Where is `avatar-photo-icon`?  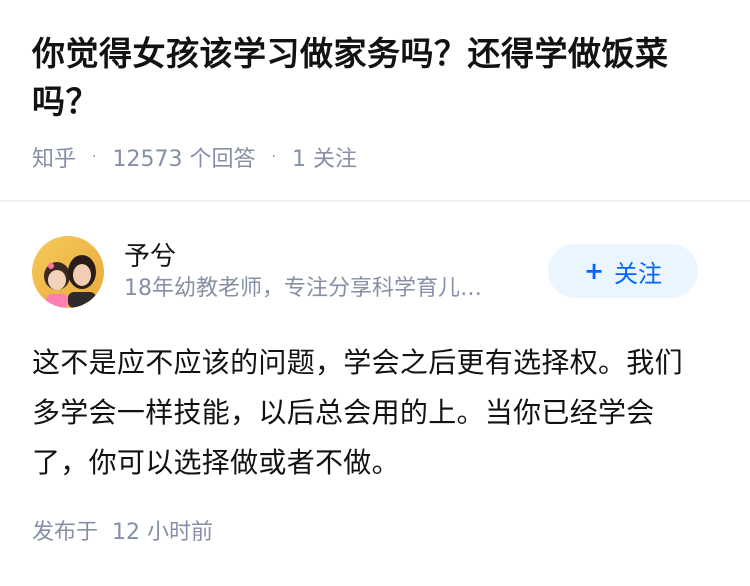
avatar-photo-icon is located at coordinates (68, 272).